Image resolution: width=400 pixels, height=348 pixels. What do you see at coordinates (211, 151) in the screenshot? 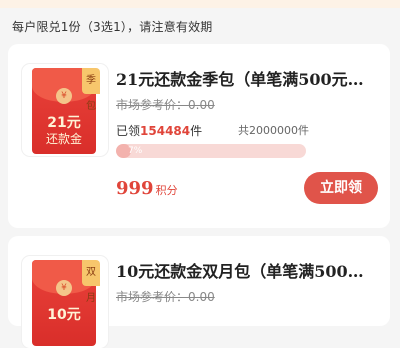
I see `claim-progress-bar: 7%` at bounding box center [211, 151].